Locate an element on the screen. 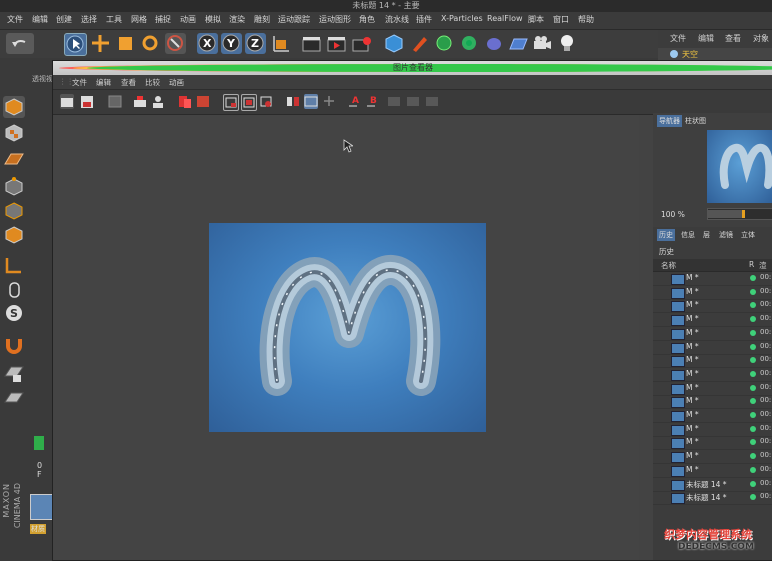 This screenshot has width=772, height=561. render-view-button is located at coordinates (311, 43).